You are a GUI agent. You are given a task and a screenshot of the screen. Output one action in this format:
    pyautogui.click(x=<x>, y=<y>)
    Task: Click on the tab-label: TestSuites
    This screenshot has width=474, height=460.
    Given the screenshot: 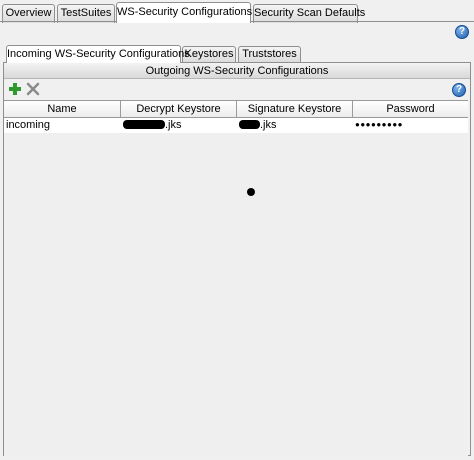 What is the action you would take?
    pyautogui.click(x=86, y=13)
    